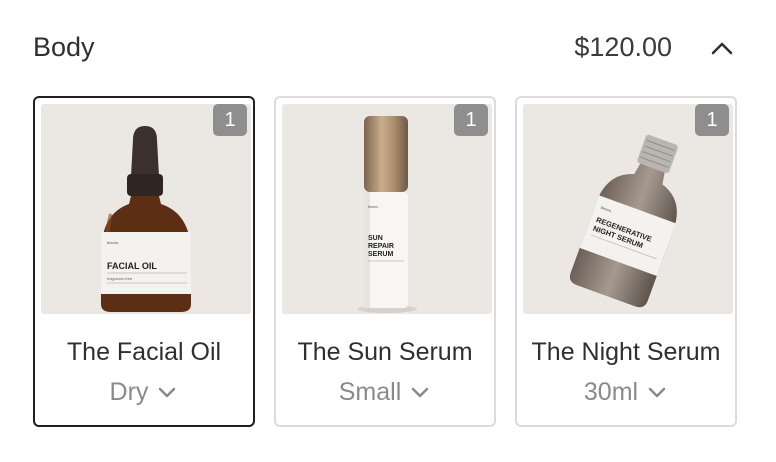 This screenshot has width=776, height=462. What do you see at coordinates (132, 266) in the screenshot?
I see `svg-text: FACIAL OIL` at bounding box center [132, 266].